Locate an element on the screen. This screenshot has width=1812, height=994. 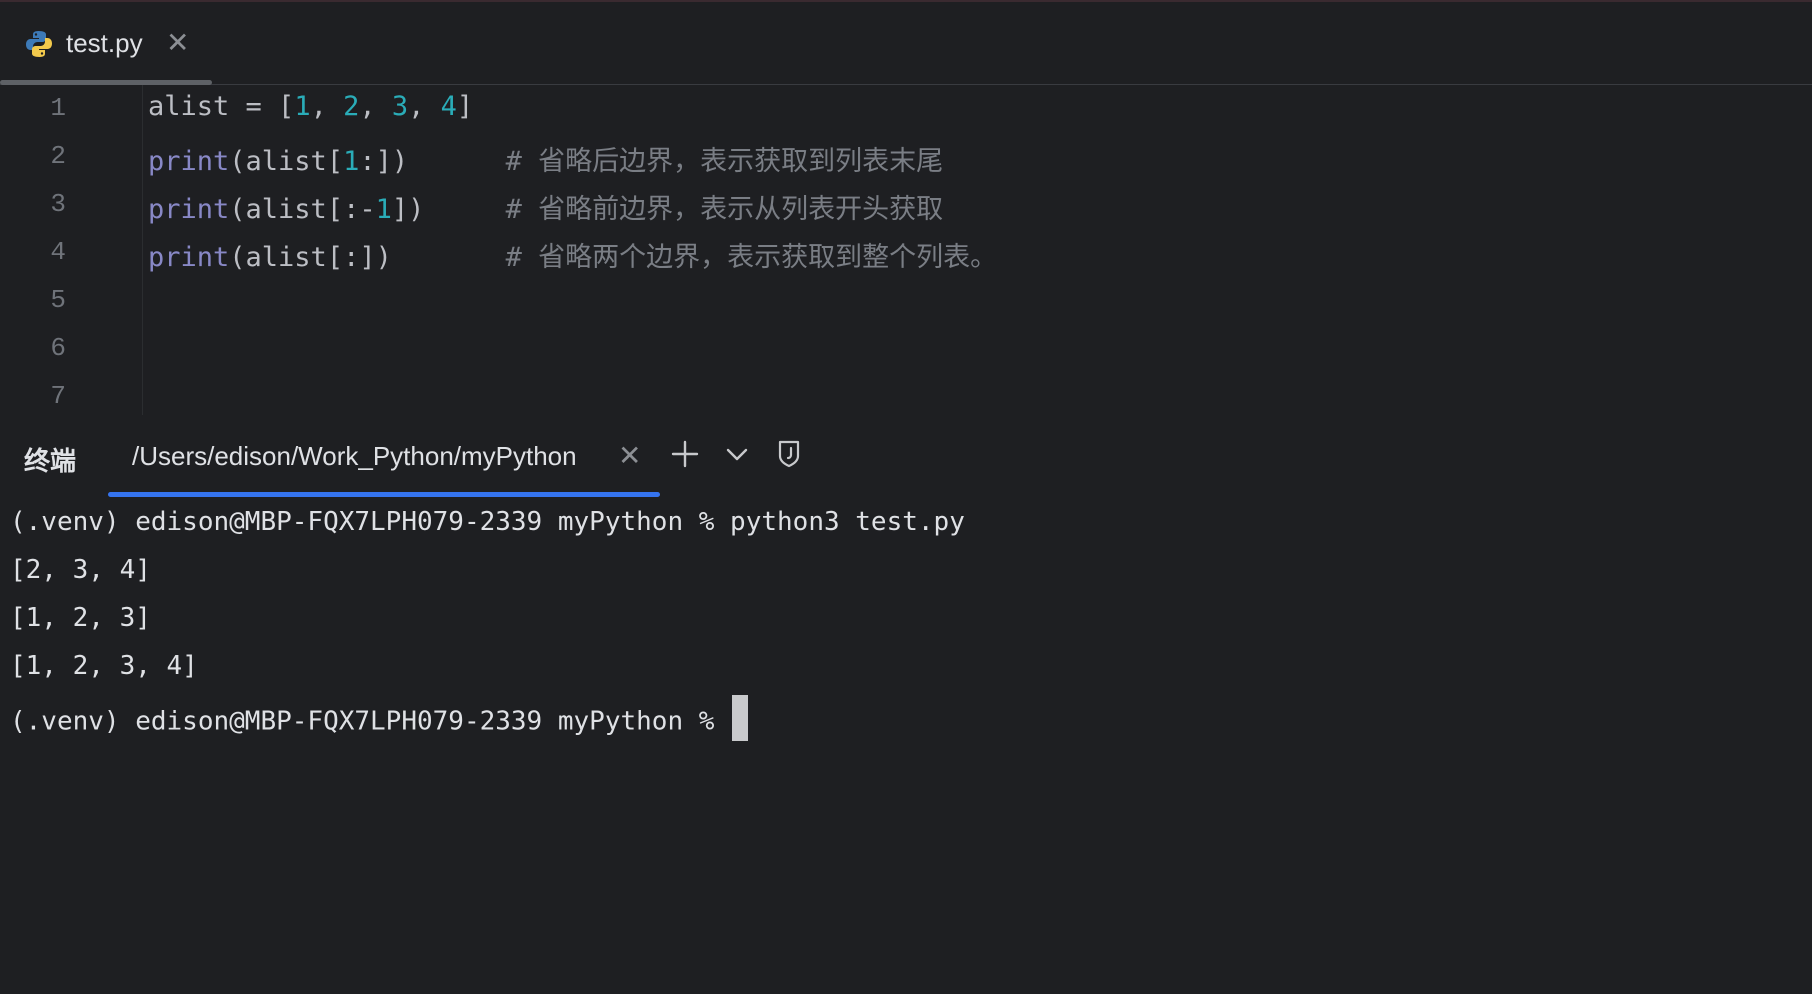
code-text: (alist[:- is located at coordinates (302, 209).